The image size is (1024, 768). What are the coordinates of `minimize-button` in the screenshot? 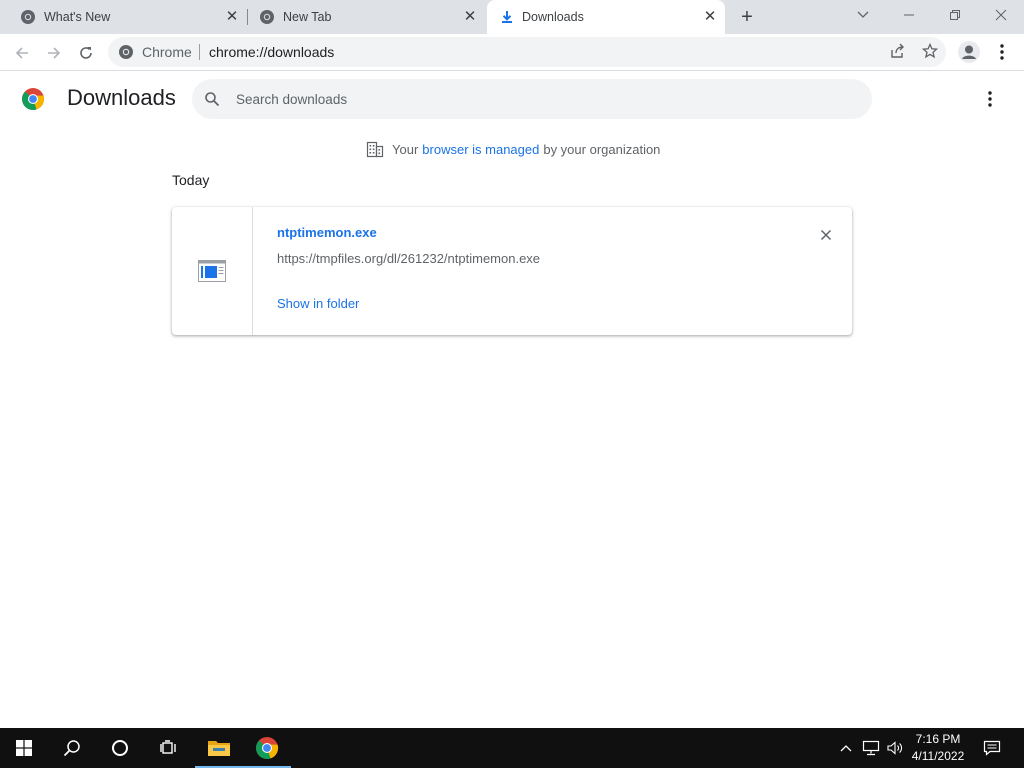 It's located at (909, 16).